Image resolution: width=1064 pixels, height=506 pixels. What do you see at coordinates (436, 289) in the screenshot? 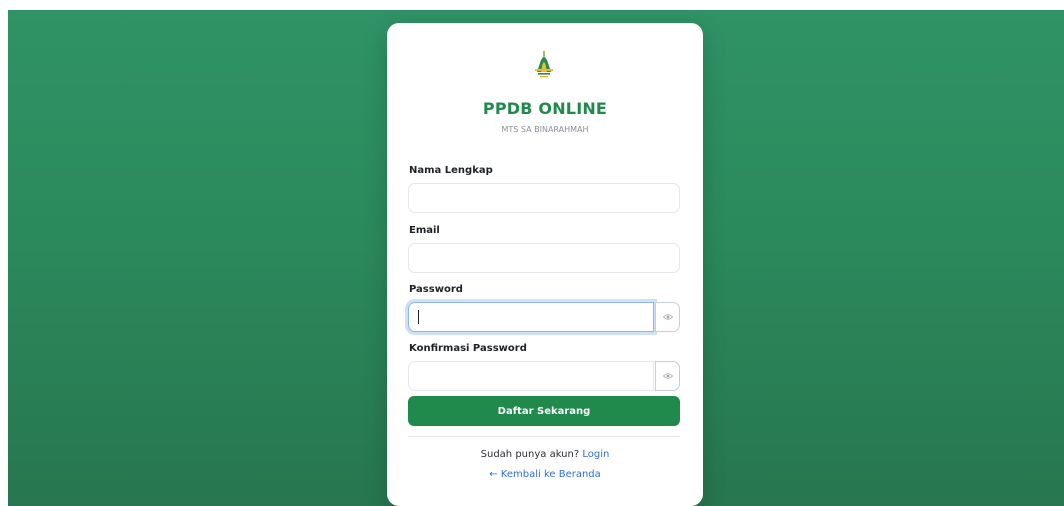
I see `password-label: Password` at bounding box center [436, 289].